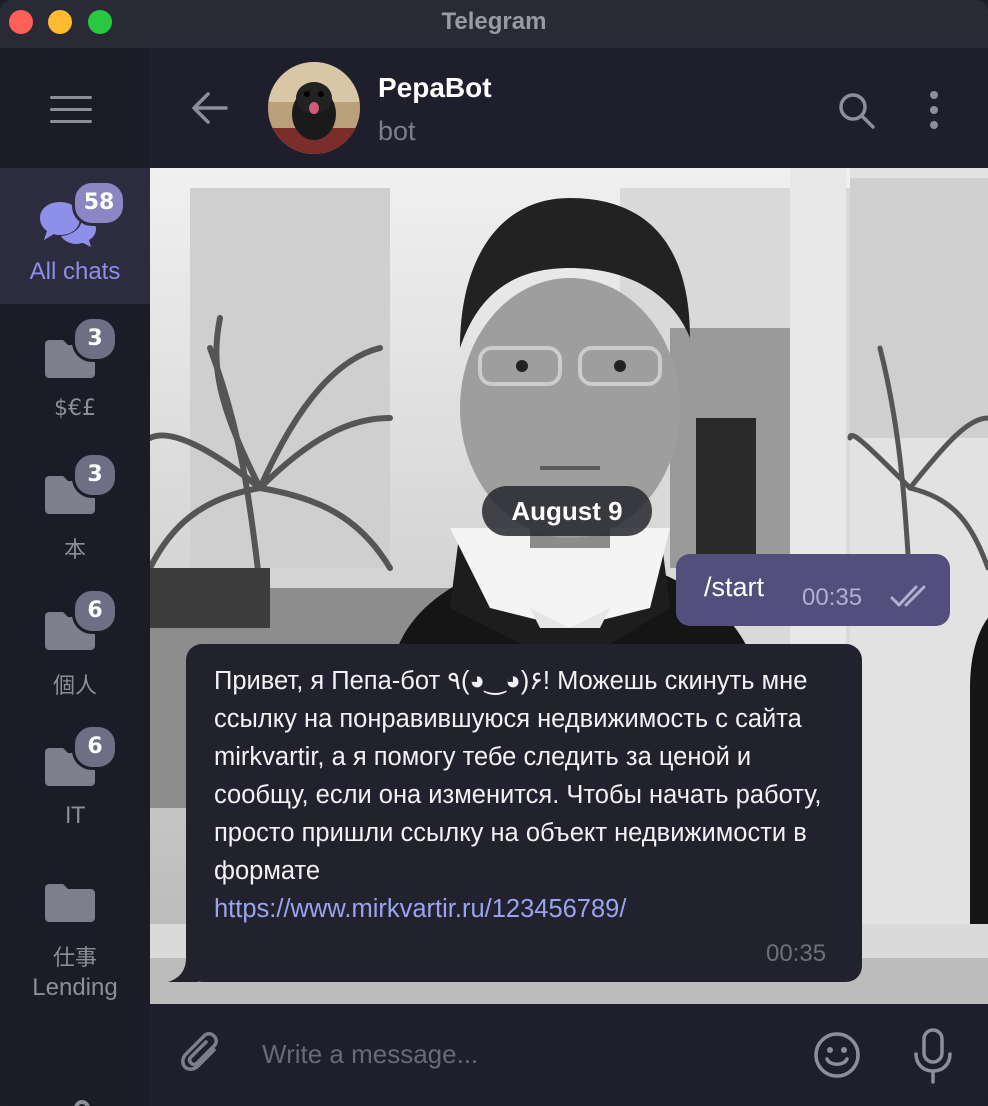 This screenshot has width=988, height=1106. I want to click on folder-label: All chats, so click(75, 271).